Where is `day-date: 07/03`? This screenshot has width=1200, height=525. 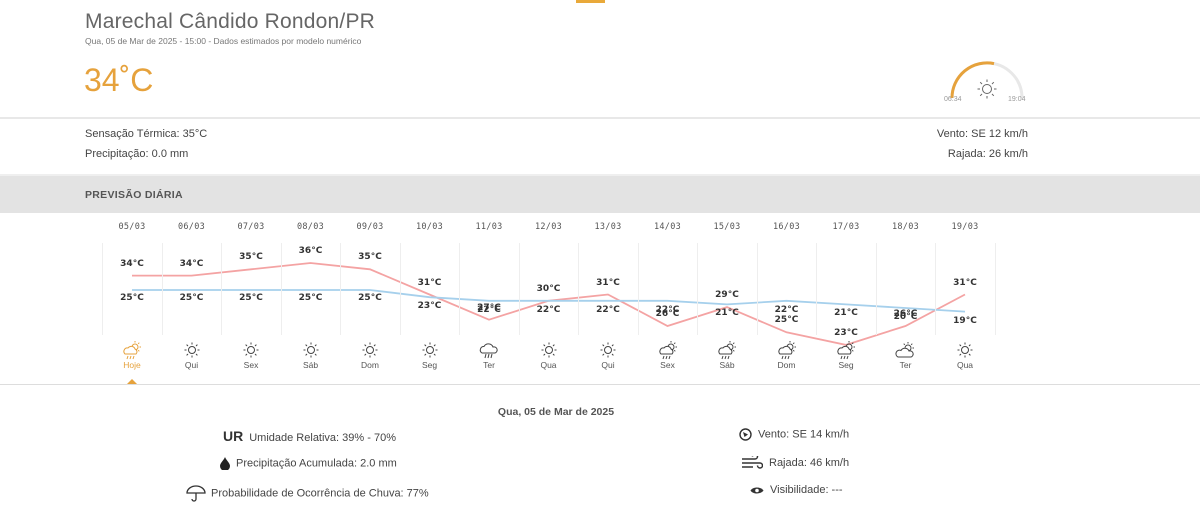 day-date: 07/03 is located at coordinates (251, 227).